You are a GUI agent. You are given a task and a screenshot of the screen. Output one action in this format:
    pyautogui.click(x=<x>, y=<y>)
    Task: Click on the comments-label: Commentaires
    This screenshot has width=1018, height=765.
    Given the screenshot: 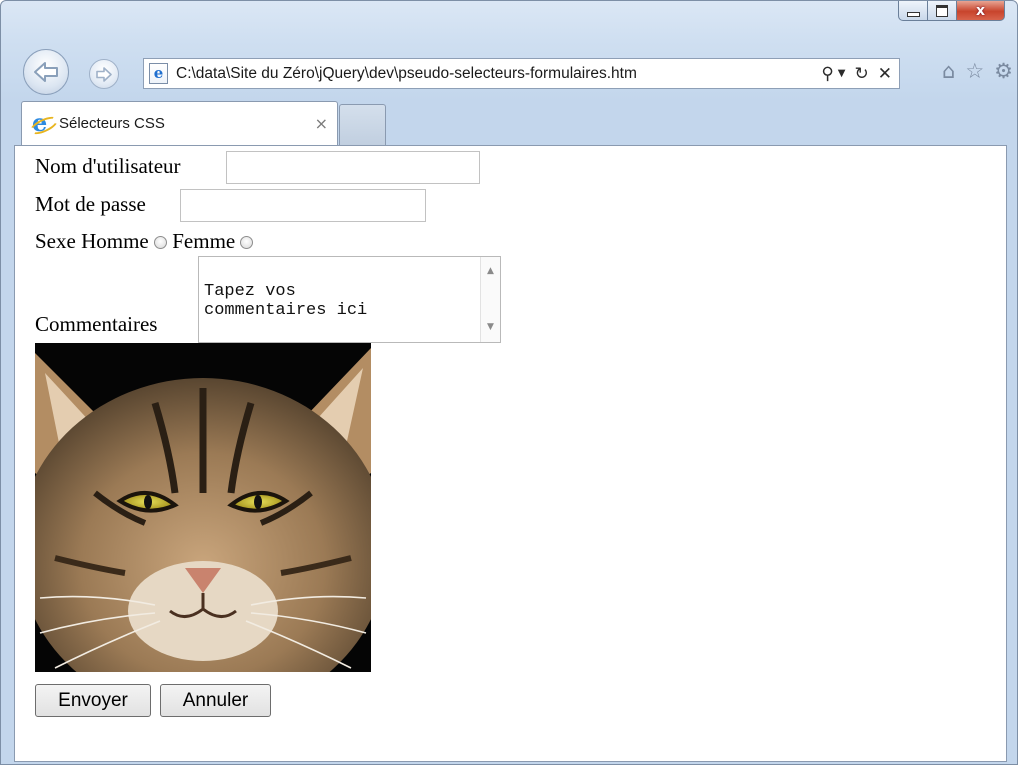 What is the action you would take?
    pyautogui.click(x=96, y=324)
    